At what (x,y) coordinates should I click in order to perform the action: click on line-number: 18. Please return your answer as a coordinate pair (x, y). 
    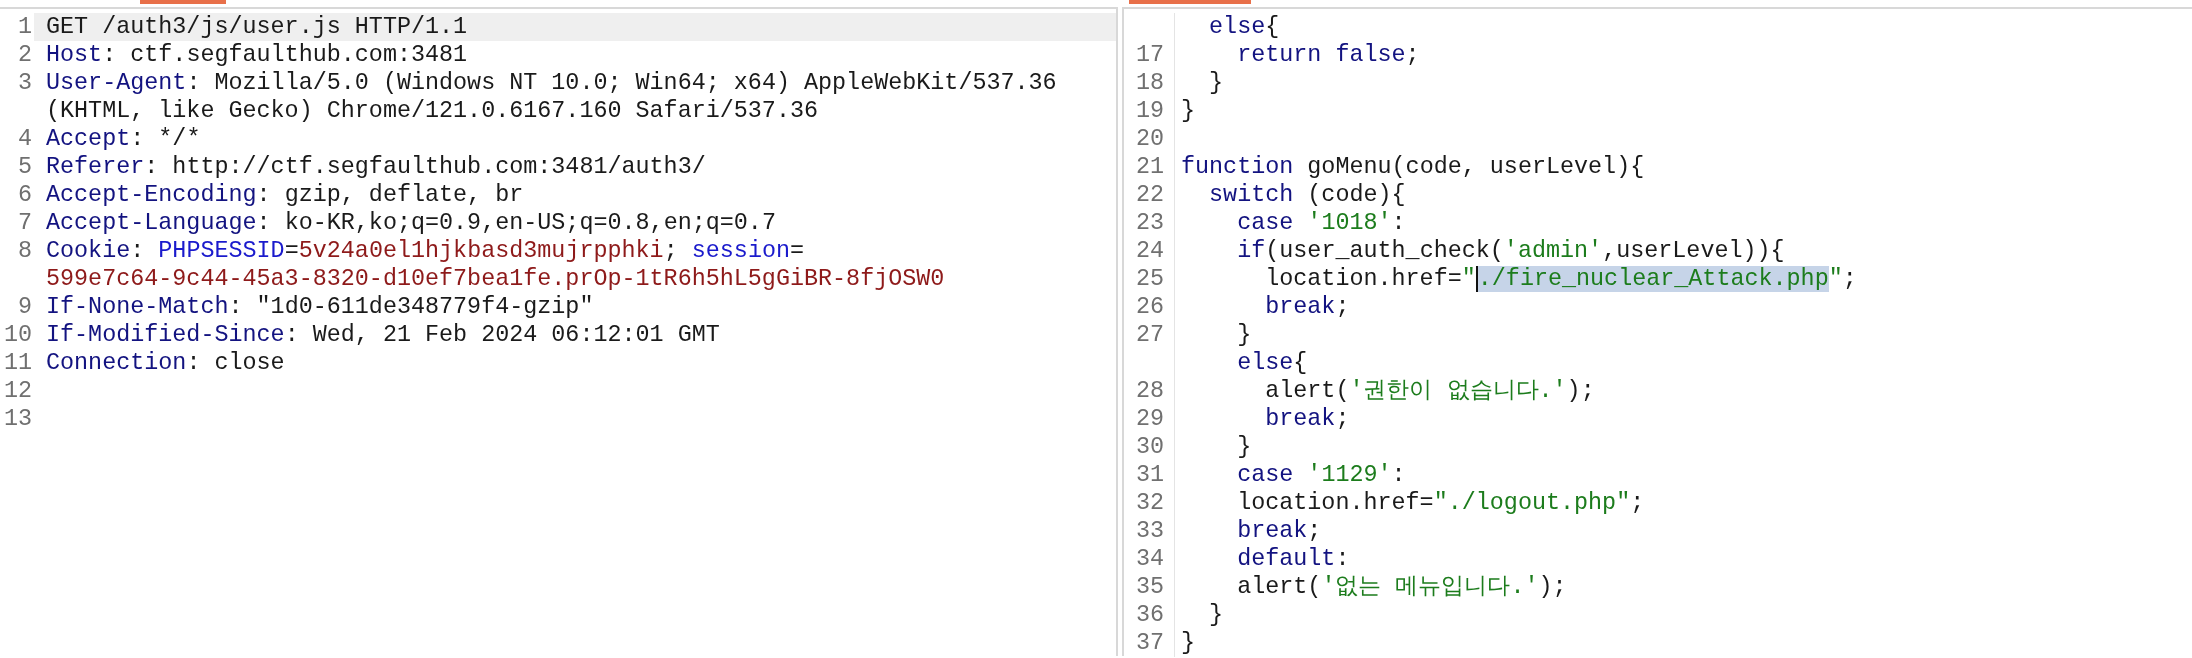
    Looking at the image, I should click on (1149, 83).